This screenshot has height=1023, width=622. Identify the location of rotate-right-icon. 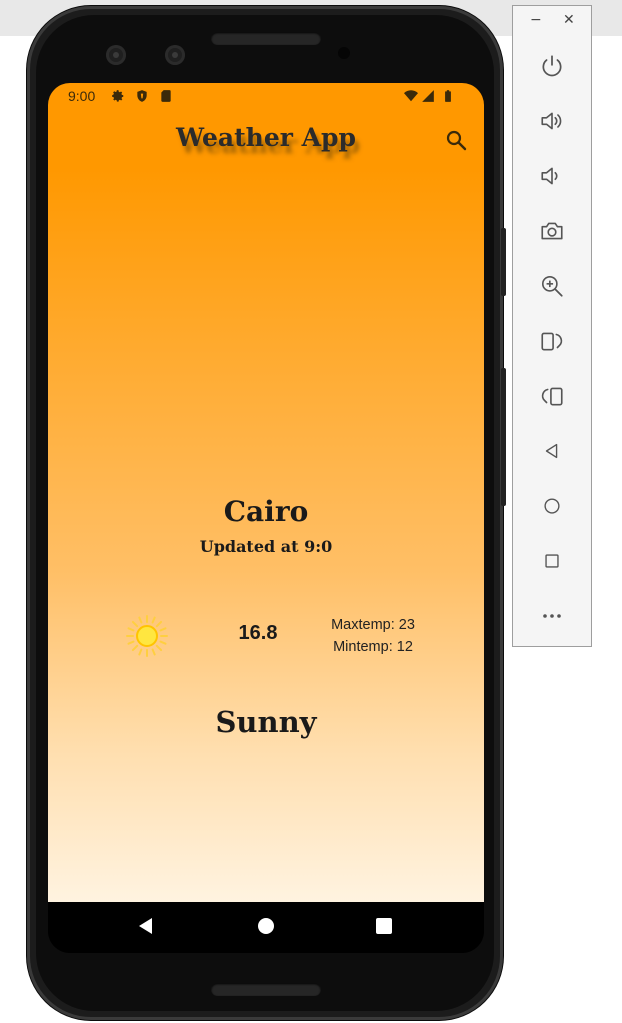
(552, 396).